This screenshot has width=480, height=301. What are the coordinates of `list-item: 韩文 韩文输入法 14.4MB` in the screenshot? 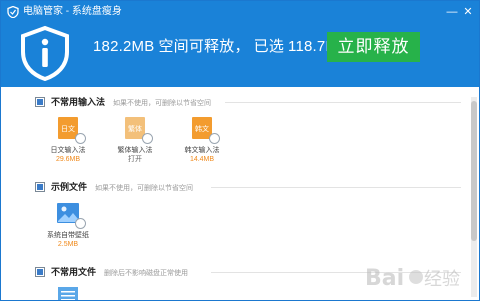 It's located at (202, 140).